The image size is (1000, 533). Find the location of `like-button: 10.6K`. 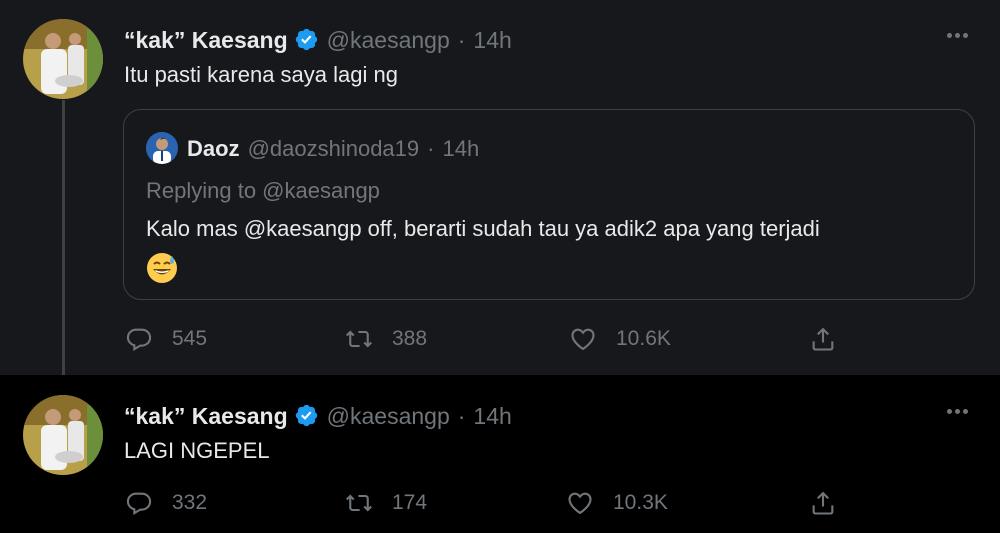

like-button: 10.6K is located at coordinates (619, 339).